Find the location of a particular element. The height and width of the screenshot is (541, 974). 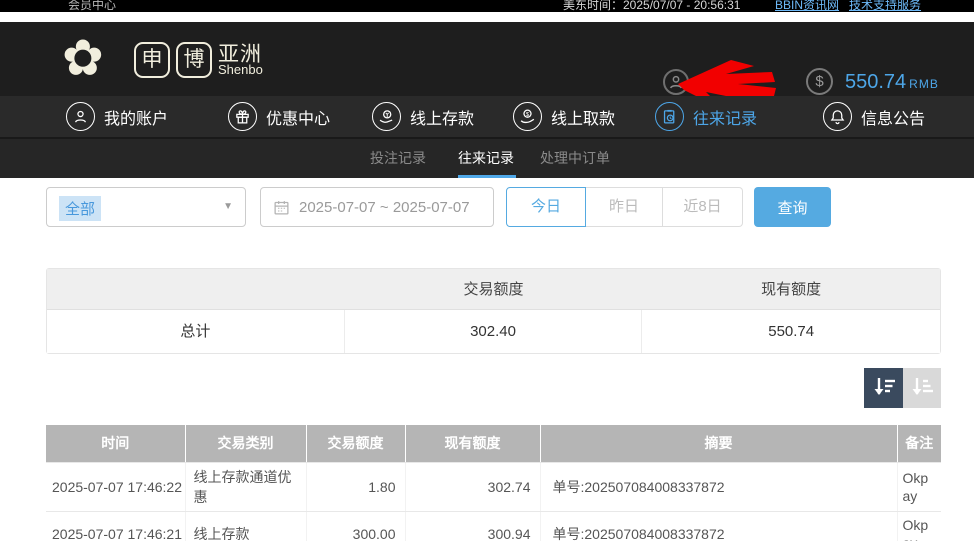

dollar-icon: $ is located at coordinates (819, 81).